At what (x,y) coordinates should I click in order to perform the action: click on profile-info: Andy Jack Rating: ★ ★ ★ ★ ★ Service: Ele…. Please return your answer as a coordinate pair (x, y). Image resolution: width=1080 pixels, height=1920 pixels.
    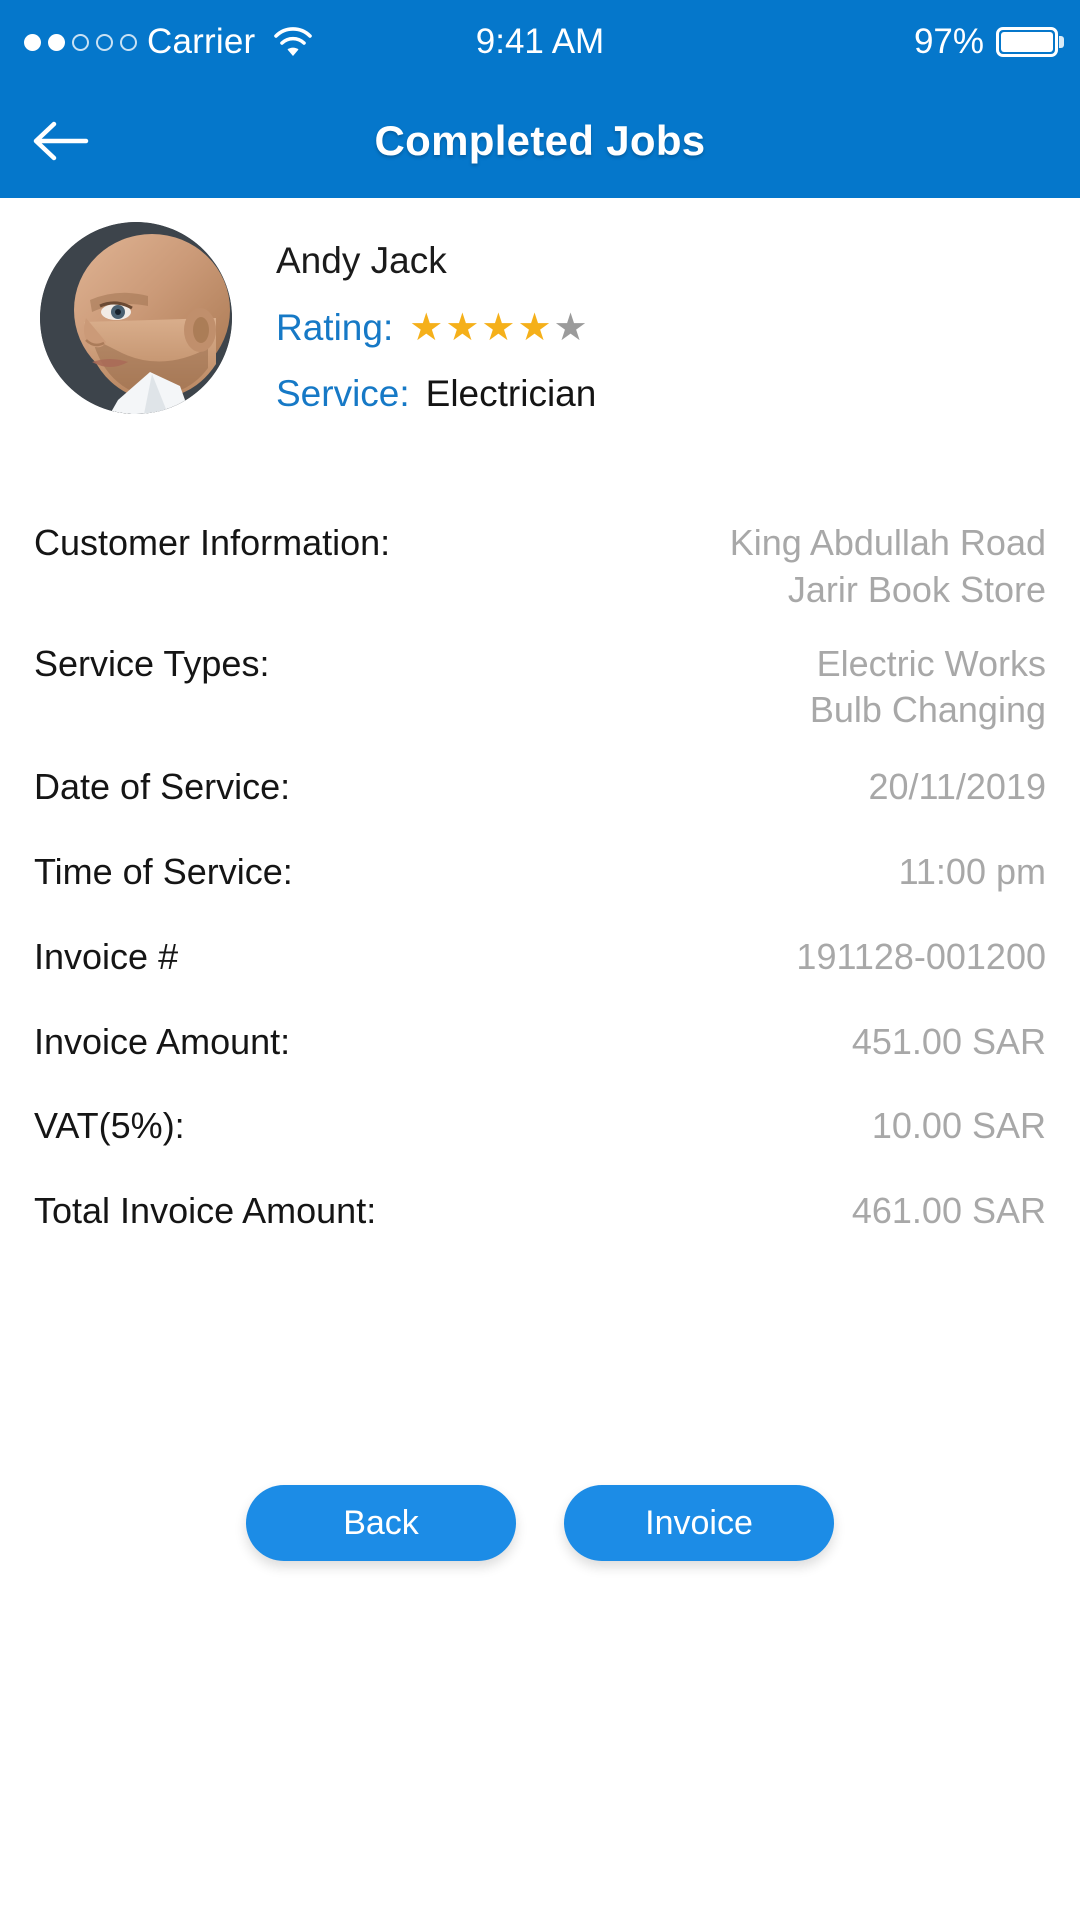
    Looking at the image, I should click on (626, 327).